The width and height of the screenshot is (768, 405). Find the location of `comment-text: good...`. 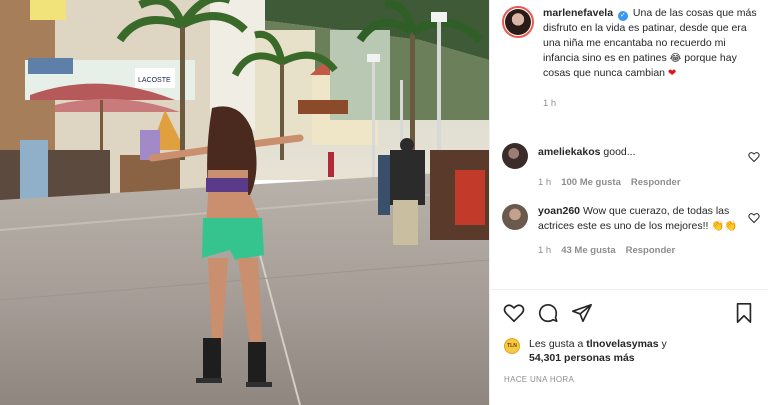

comment-text: good... is located at coordinates (619, 152).